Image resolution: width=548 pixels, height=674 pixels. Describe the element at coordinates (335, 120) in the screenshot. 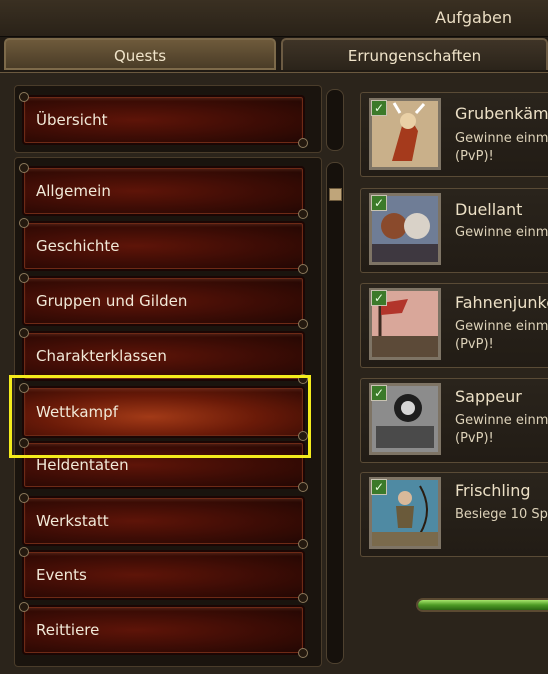

I see `overview-scrollbar` at that location.